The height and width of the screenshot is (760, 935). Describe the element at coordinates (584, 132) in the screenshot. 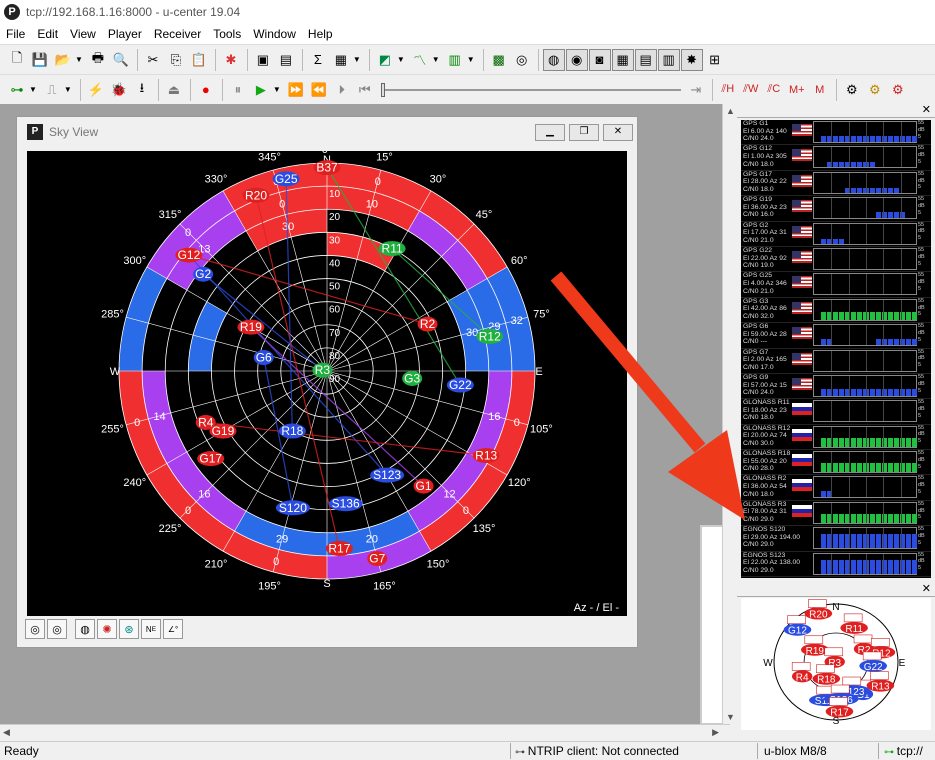

I see `maximize-button: ❐` at that location.